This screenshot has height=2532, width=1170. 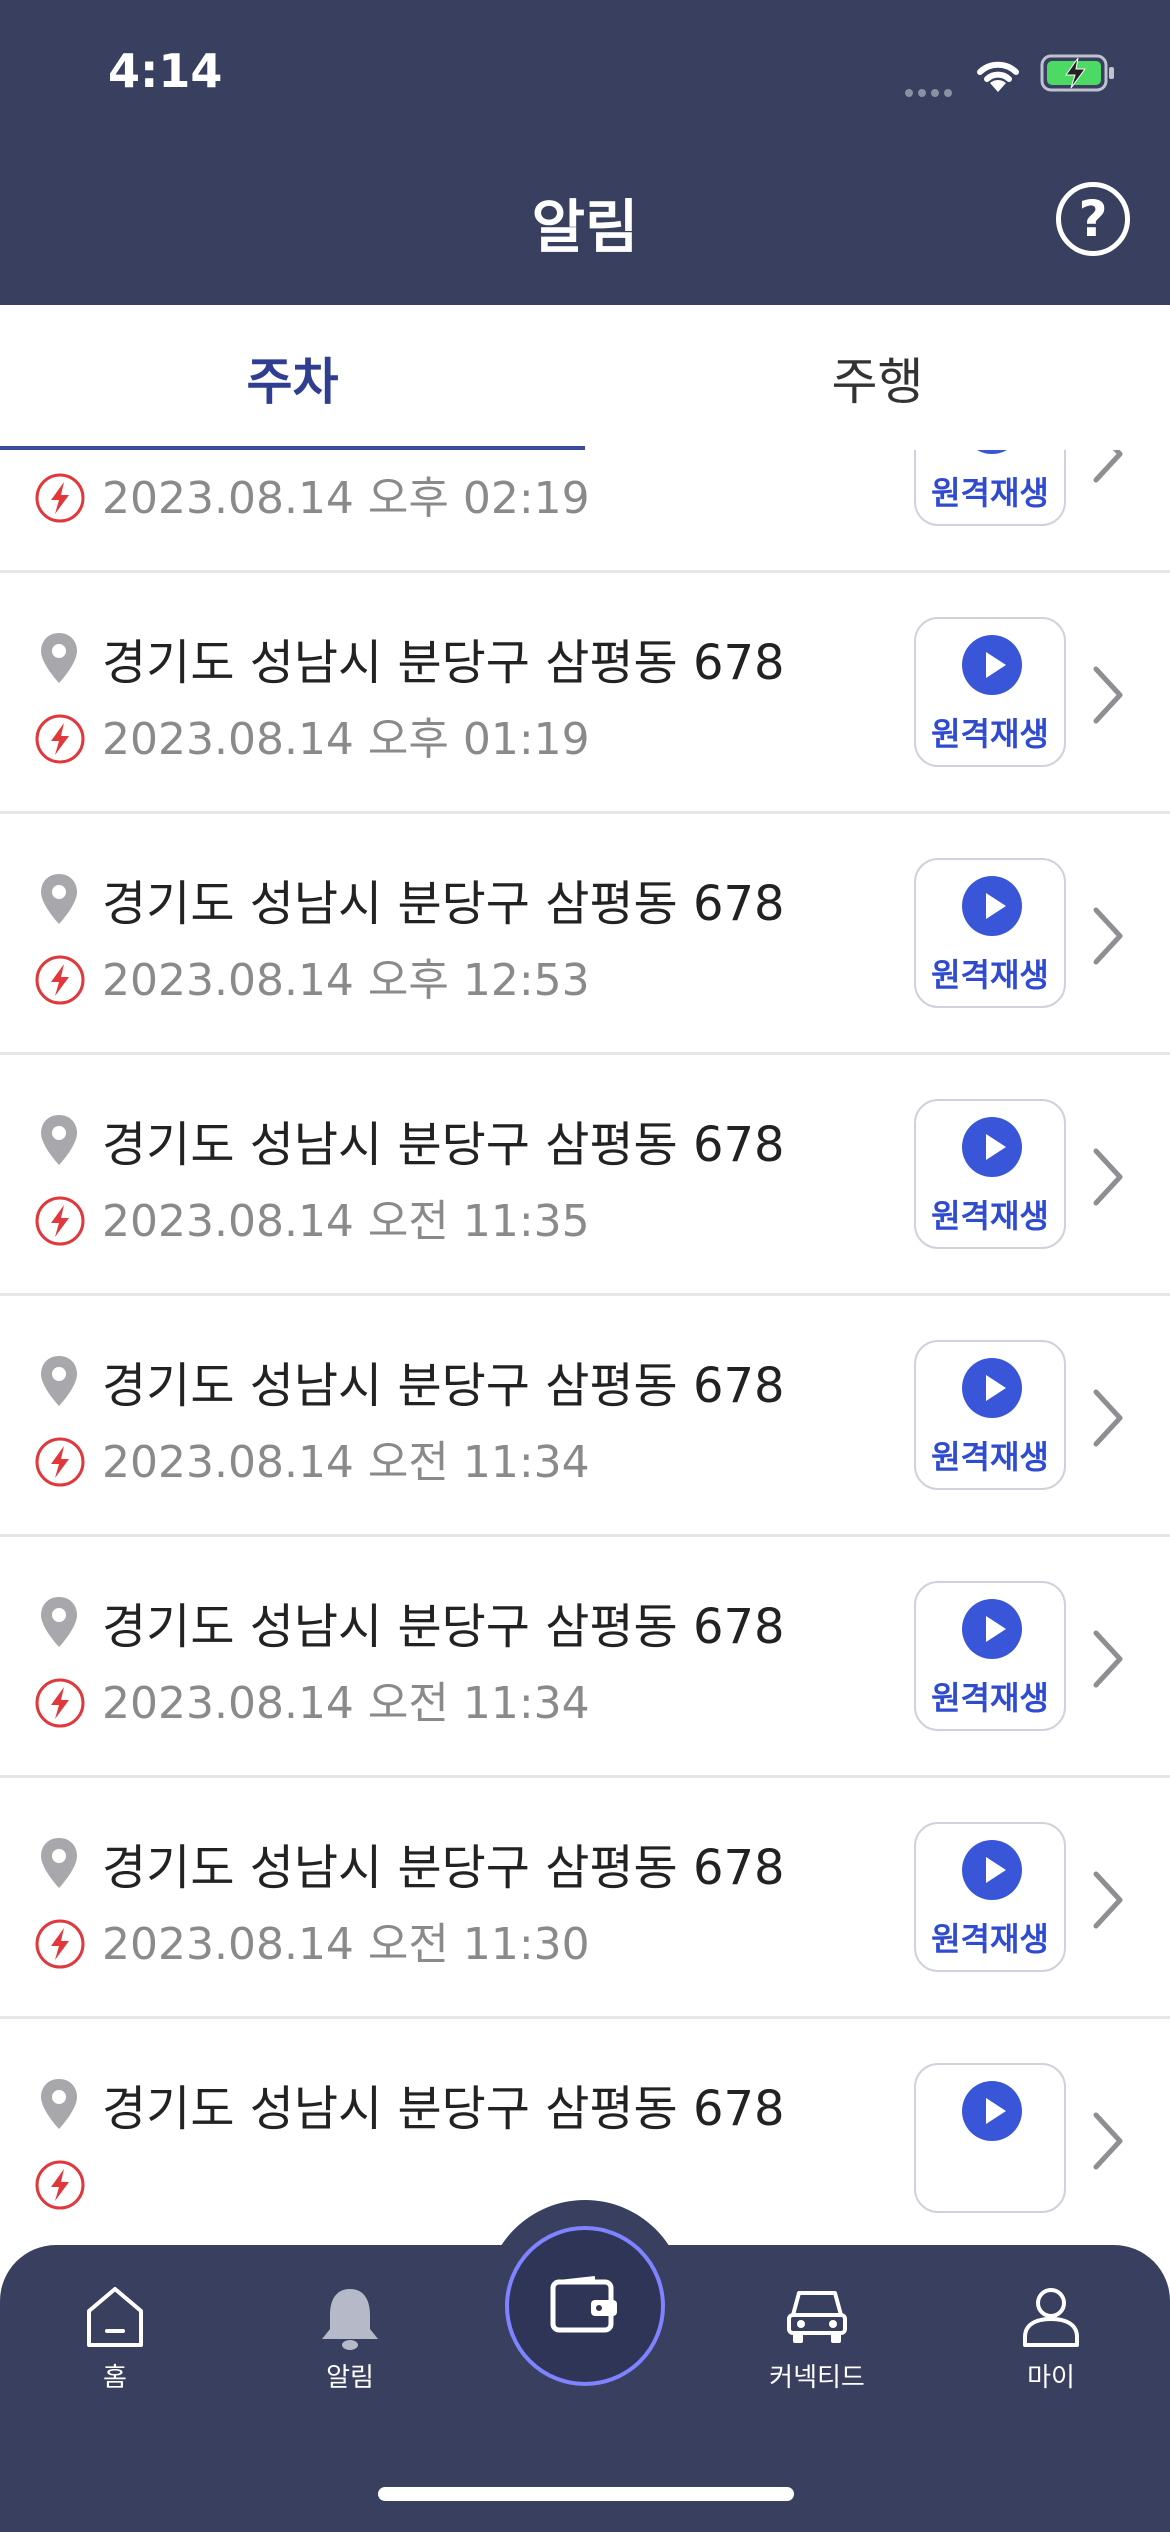 I want to click on tab-parking: 주차, so click(x=292, y=377).